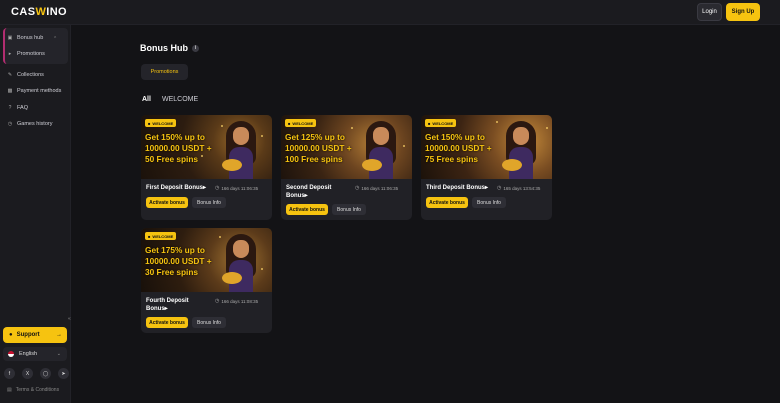 This screenshot has width=780, height=403. What do you see at coordinates (39, 91) in the screenshot?
I see `sidebar-item-label: Payment methods` at bounding box center [39, 91].